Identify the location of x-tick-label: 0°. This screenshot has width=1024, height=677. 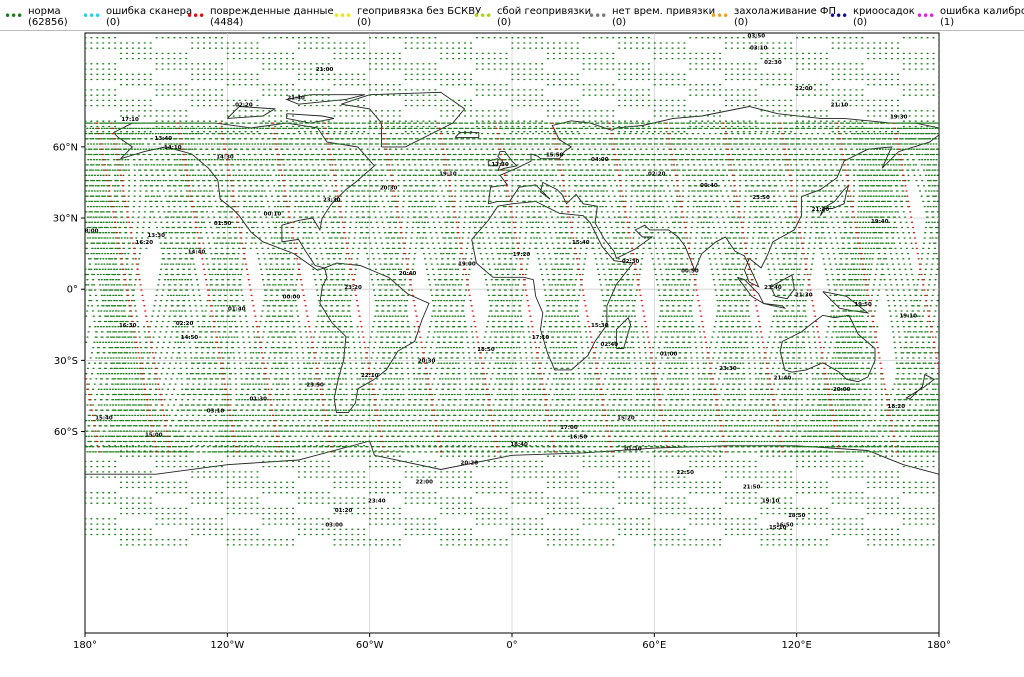
(511, 645).